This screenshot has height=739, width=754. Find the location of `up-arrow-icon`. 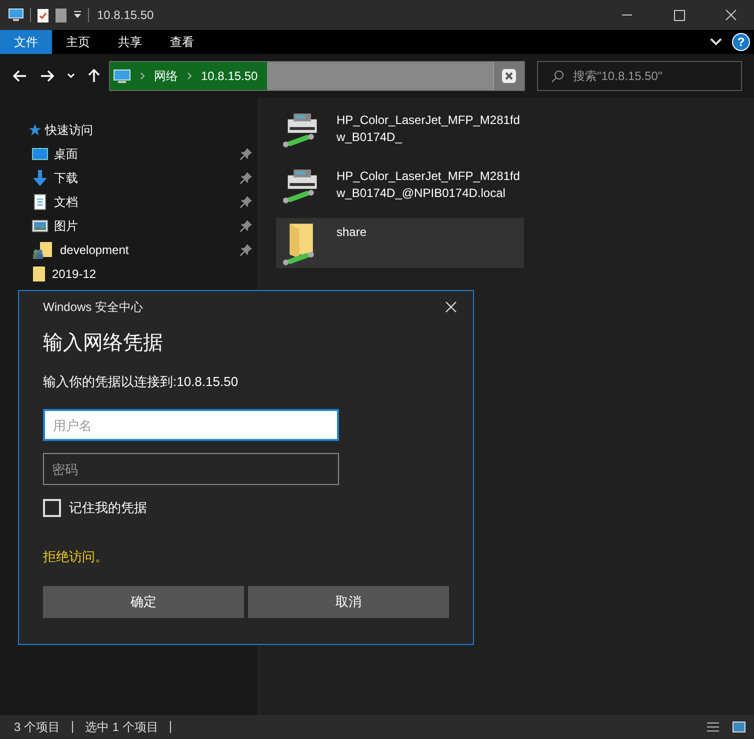

up-arrow-icon is located at coordinates (94, 76).